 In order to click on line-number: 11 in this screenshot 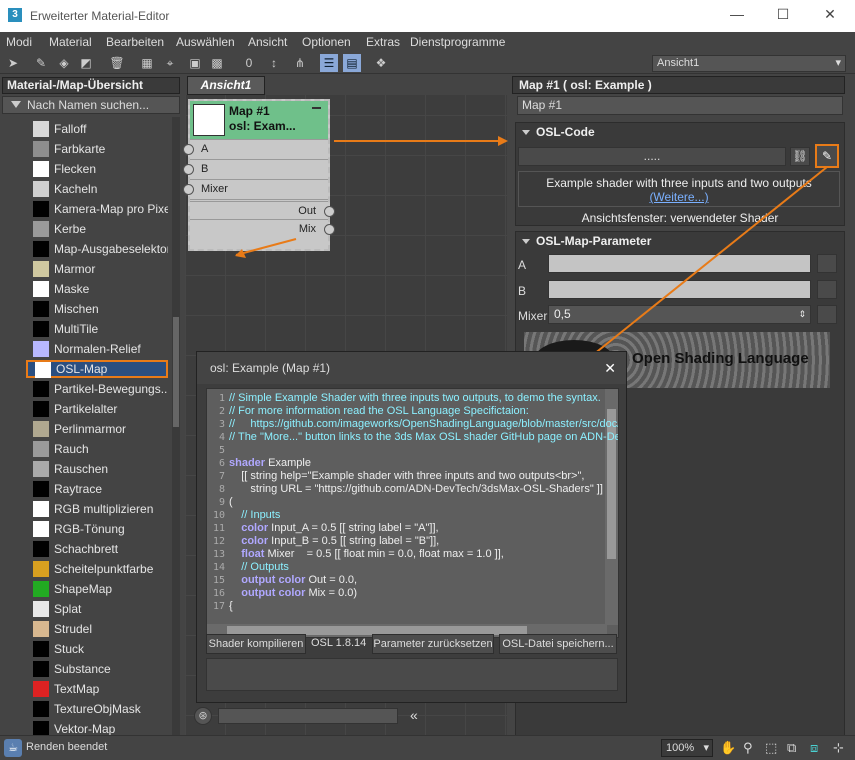, I will do `click(218, 528)`.